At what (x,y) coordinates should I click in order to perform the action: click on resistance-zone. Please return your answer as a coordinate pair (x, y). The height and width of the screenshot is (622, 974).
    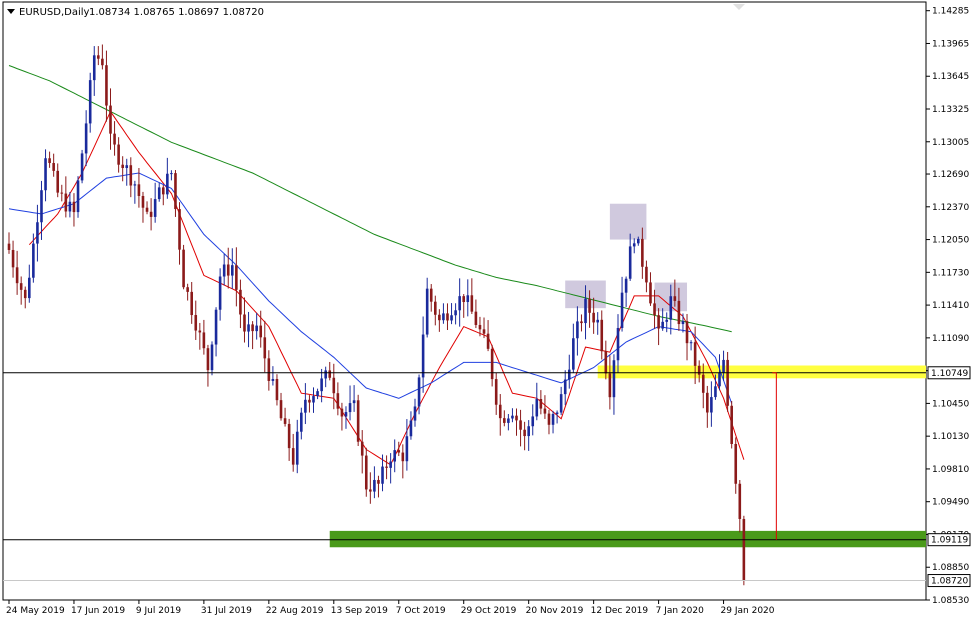
    Looking at the image, I should click on (761, 372).